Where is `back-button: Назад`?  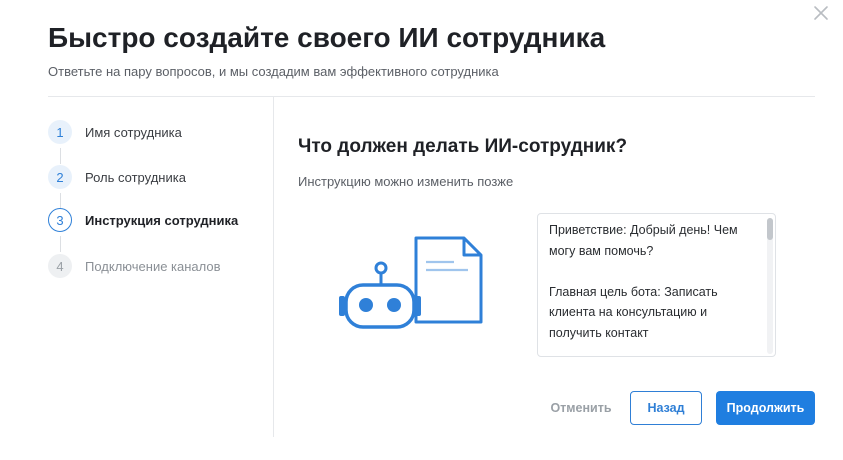
back-button: Назад is located at coordinates (666, 408).